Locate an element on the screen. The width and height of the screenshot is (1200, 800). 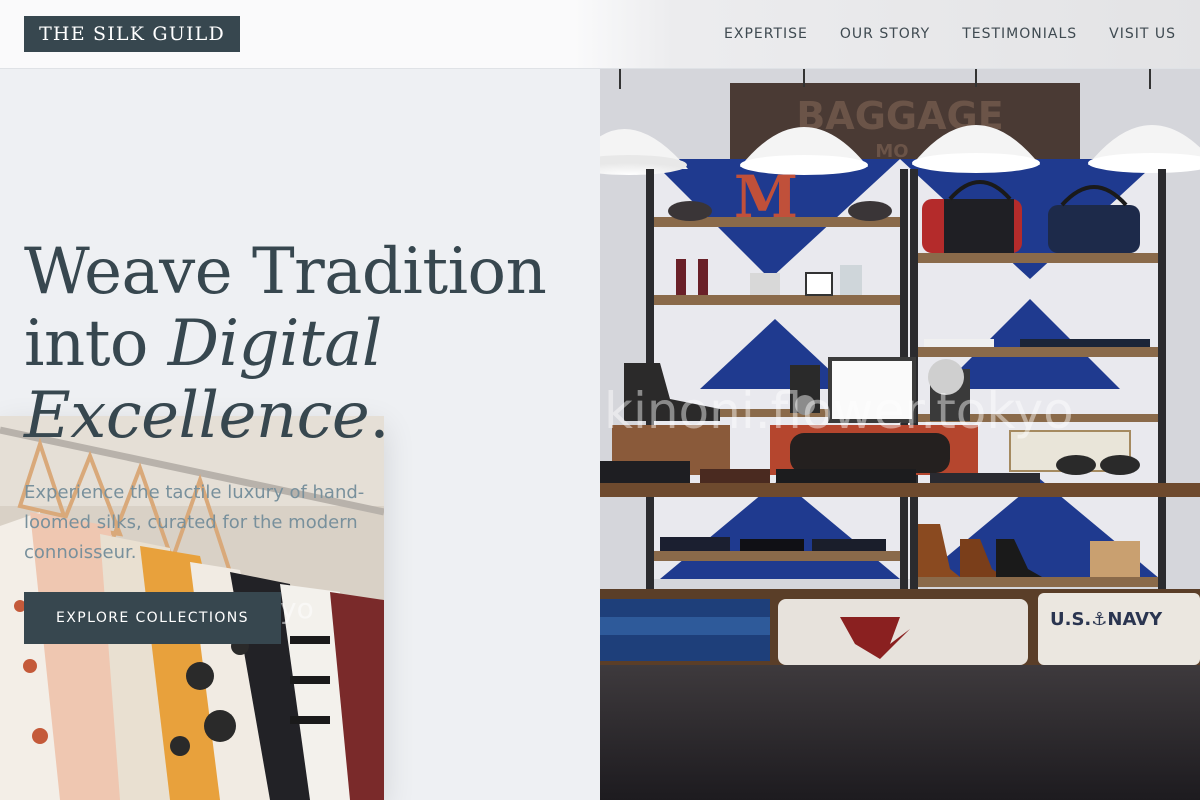
shelf-letter: M is located at coordinates (766, 197).